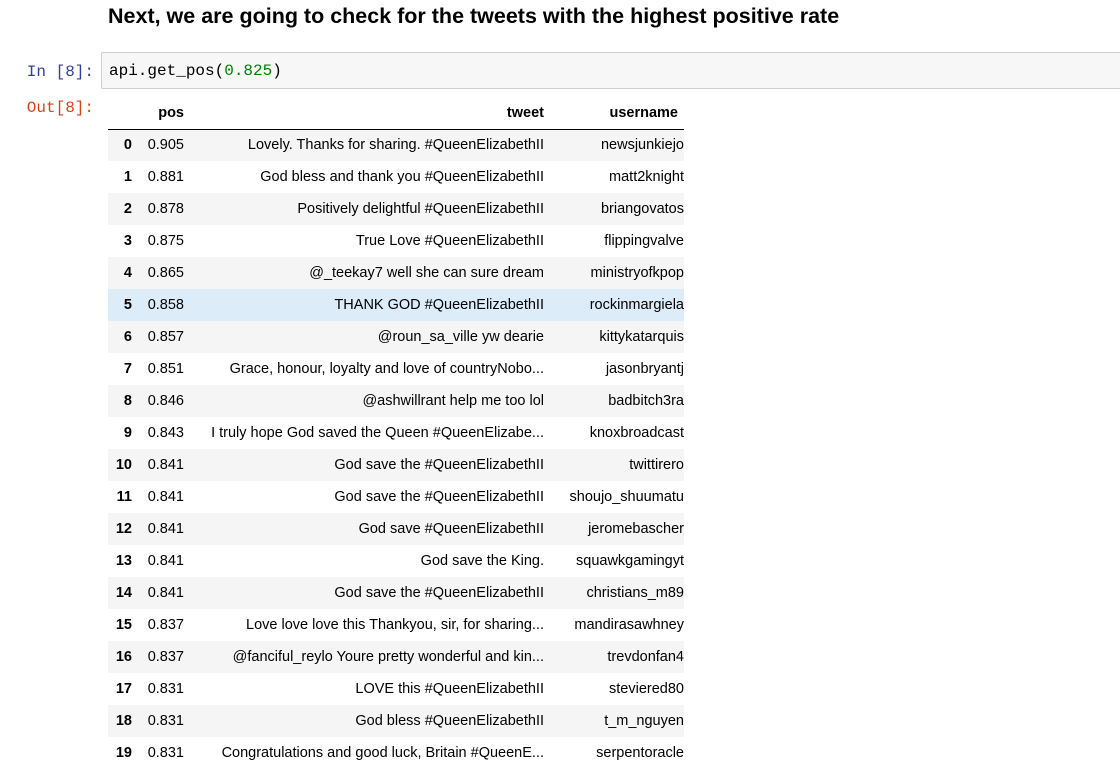  I want to click on row-index: 12, so click(123, 529).